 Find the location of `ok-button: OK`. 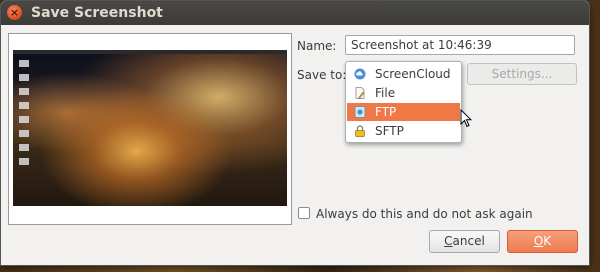

ok-button: OK is located at coordinates (542, 241).